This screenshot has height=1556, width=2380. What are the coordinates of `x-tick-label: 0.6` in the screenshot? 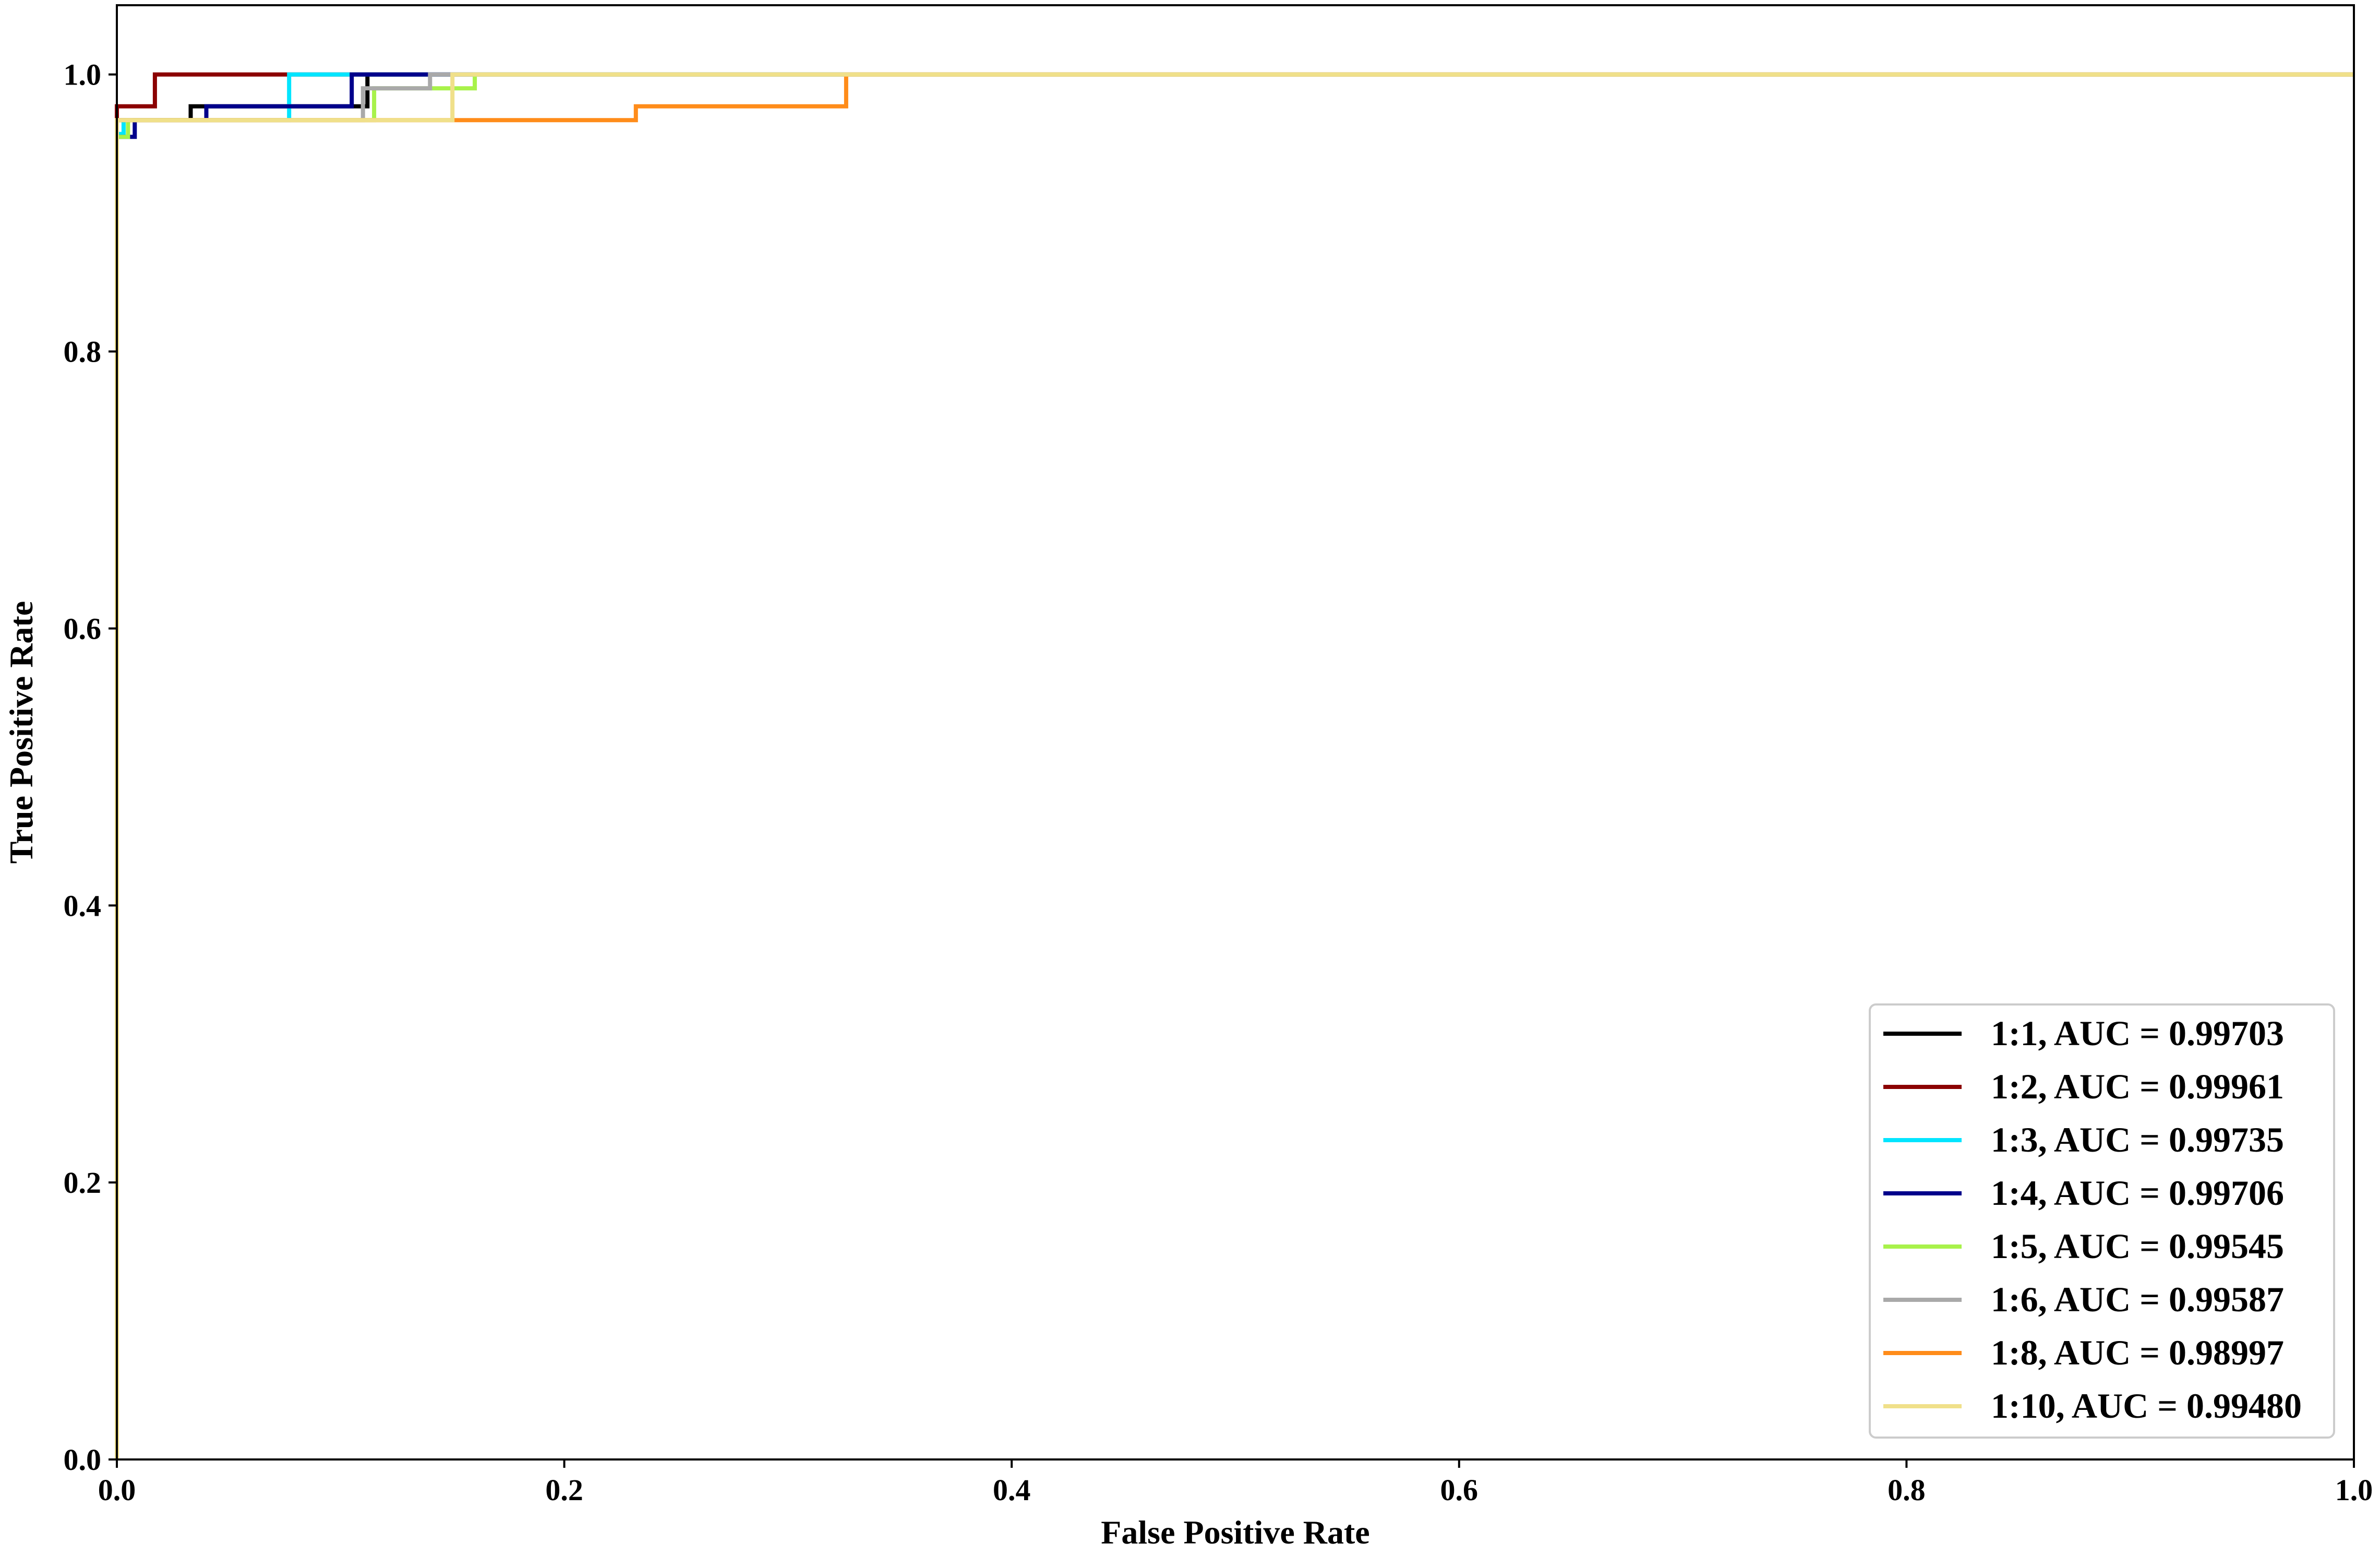 It's located at (1459, 1490).